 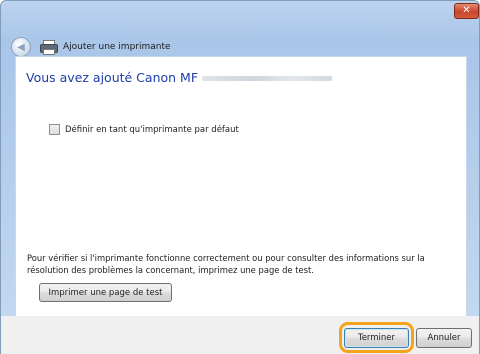 I want to click on redacted-model-name, so click(x=267, y=78).